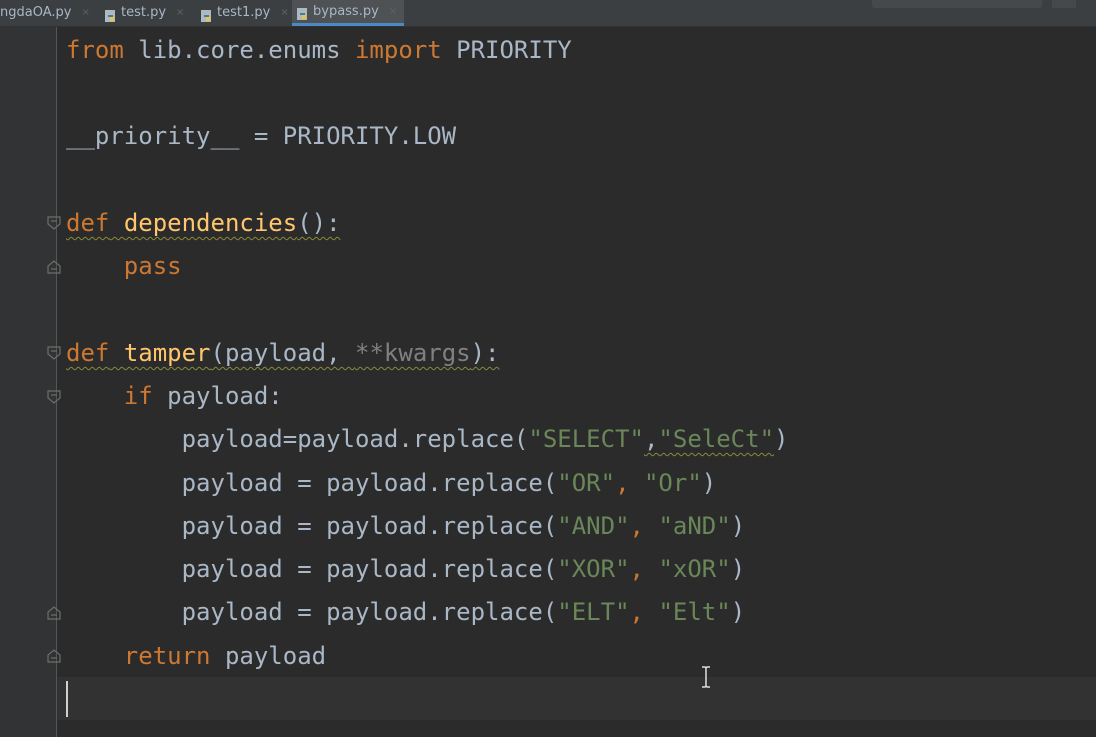  What do you see at coordinates (694, 526) in the screenshot?
I see `string-literal: "aND"` at bounding box center [694, 526].